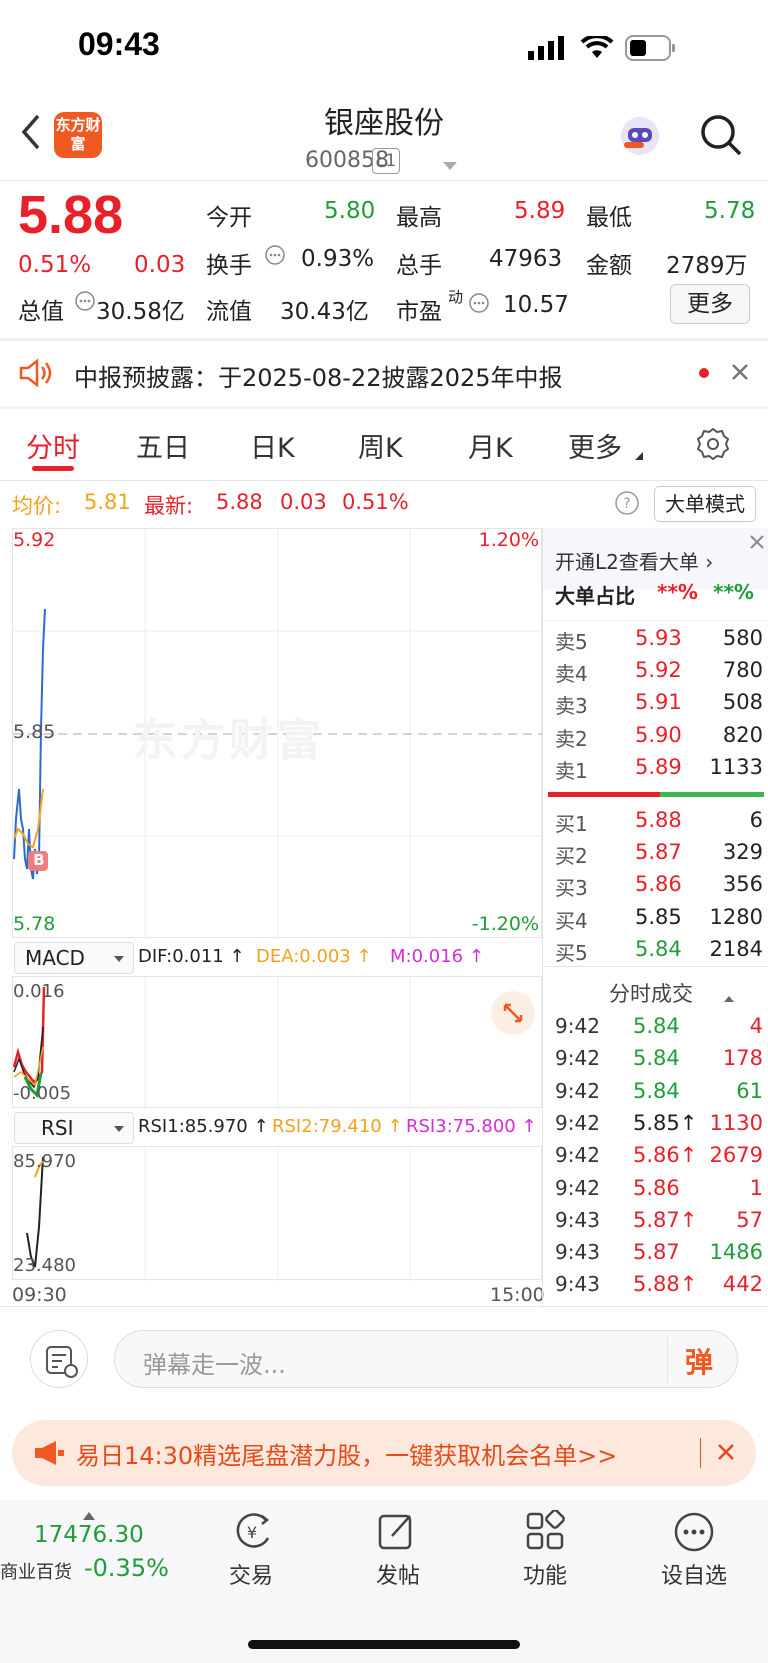 The width and height of the screenshot is (768, 1663). What do you see at coordinates (571, 824) in the screenshot?
I see `bid-level: 买1` at bounding box center [571, 824].